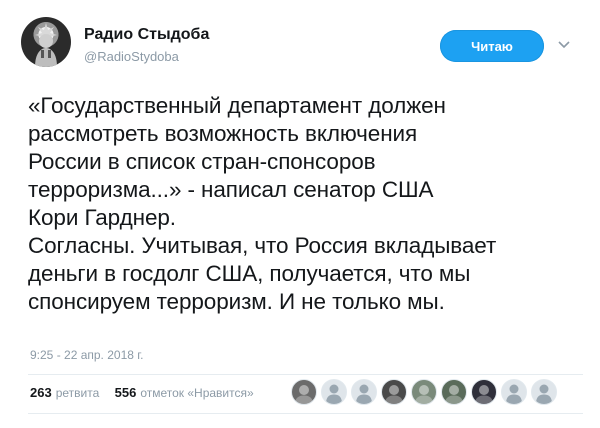  Describe the element at coordinates (202, 161) in the screenshot. I see `tweet-line: России в список стран-спонсоров` at that location.